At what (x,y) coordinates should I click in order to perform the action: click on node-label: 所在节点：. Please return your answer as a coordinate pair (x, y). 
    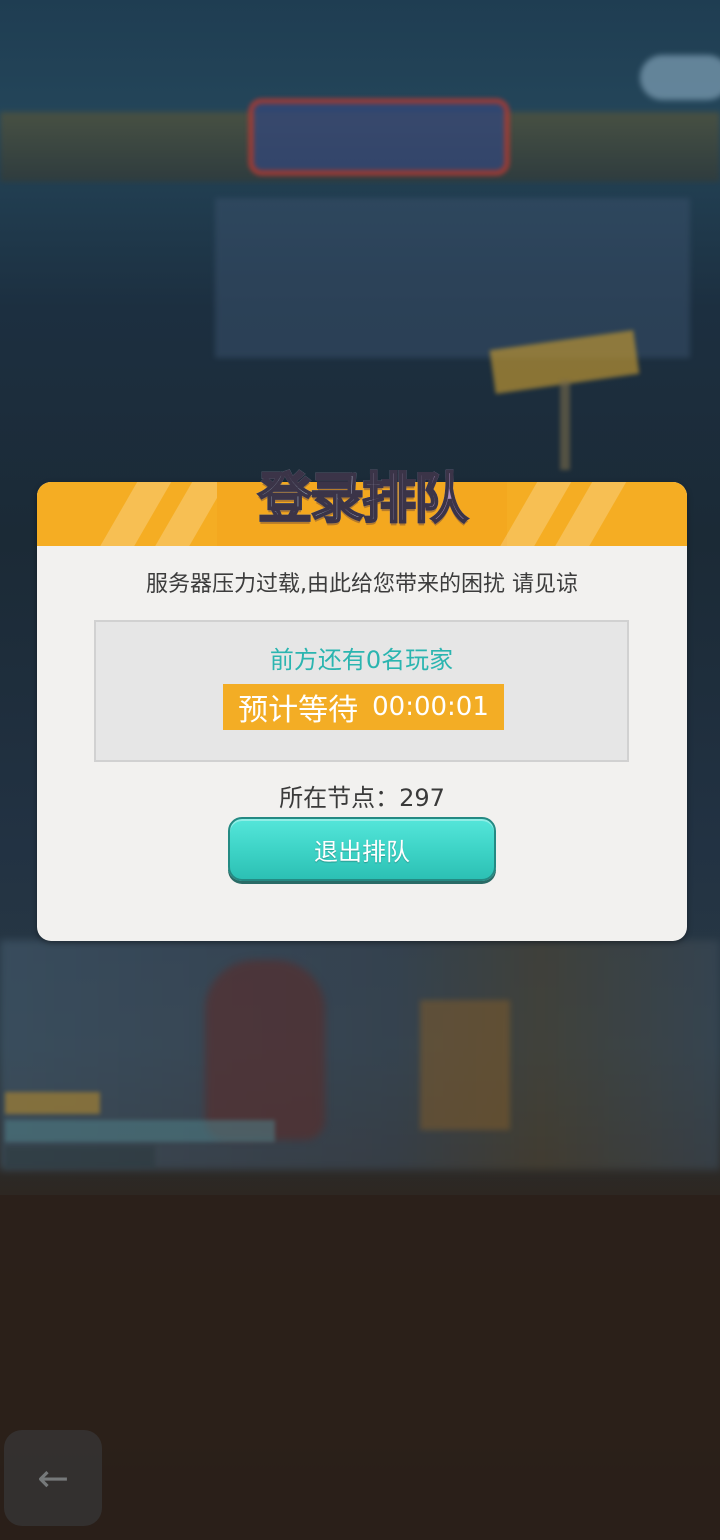
    Looking at the image, I should click on (339, 798).